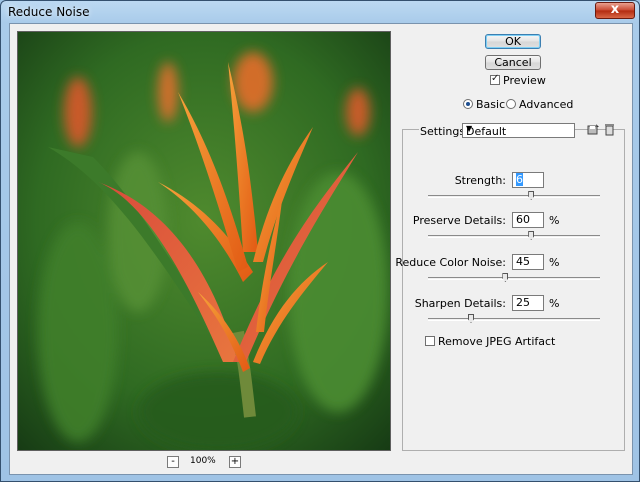 This screenshot has height=482, width=640. Describe the element at coordinates (523, 302) in the screenshot. I see `param-value: 25` at that location.